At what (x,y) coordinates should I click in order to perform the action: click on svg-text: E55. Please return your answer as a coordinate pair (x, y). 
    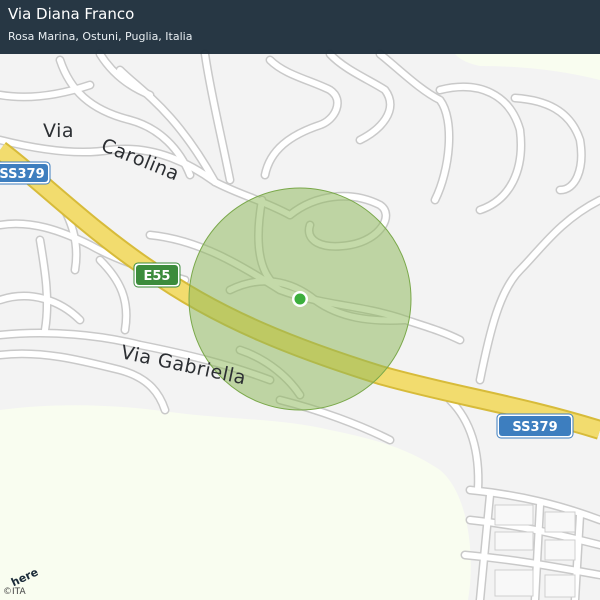
    Looking at the image, I should click on (157, 276).